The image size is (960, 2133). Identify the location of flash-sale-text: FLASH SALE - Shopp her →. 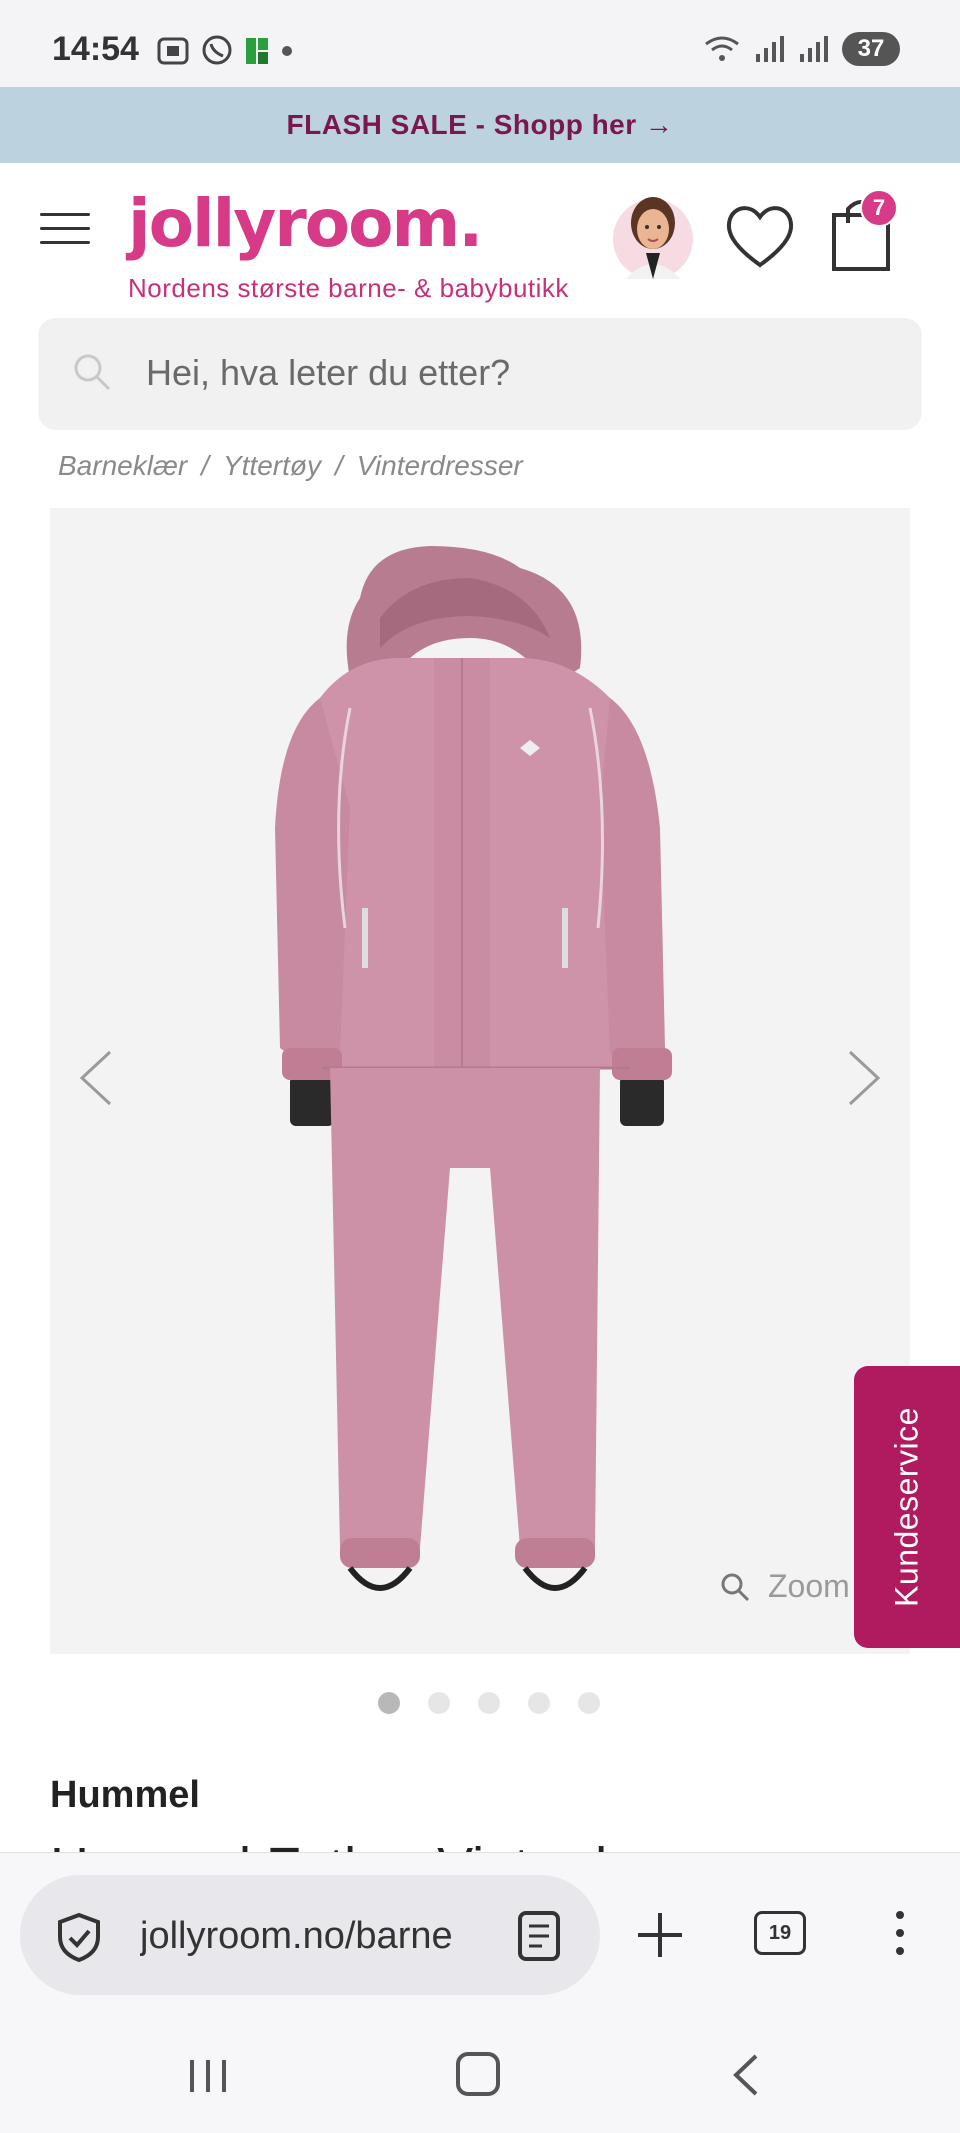
(480, 124).